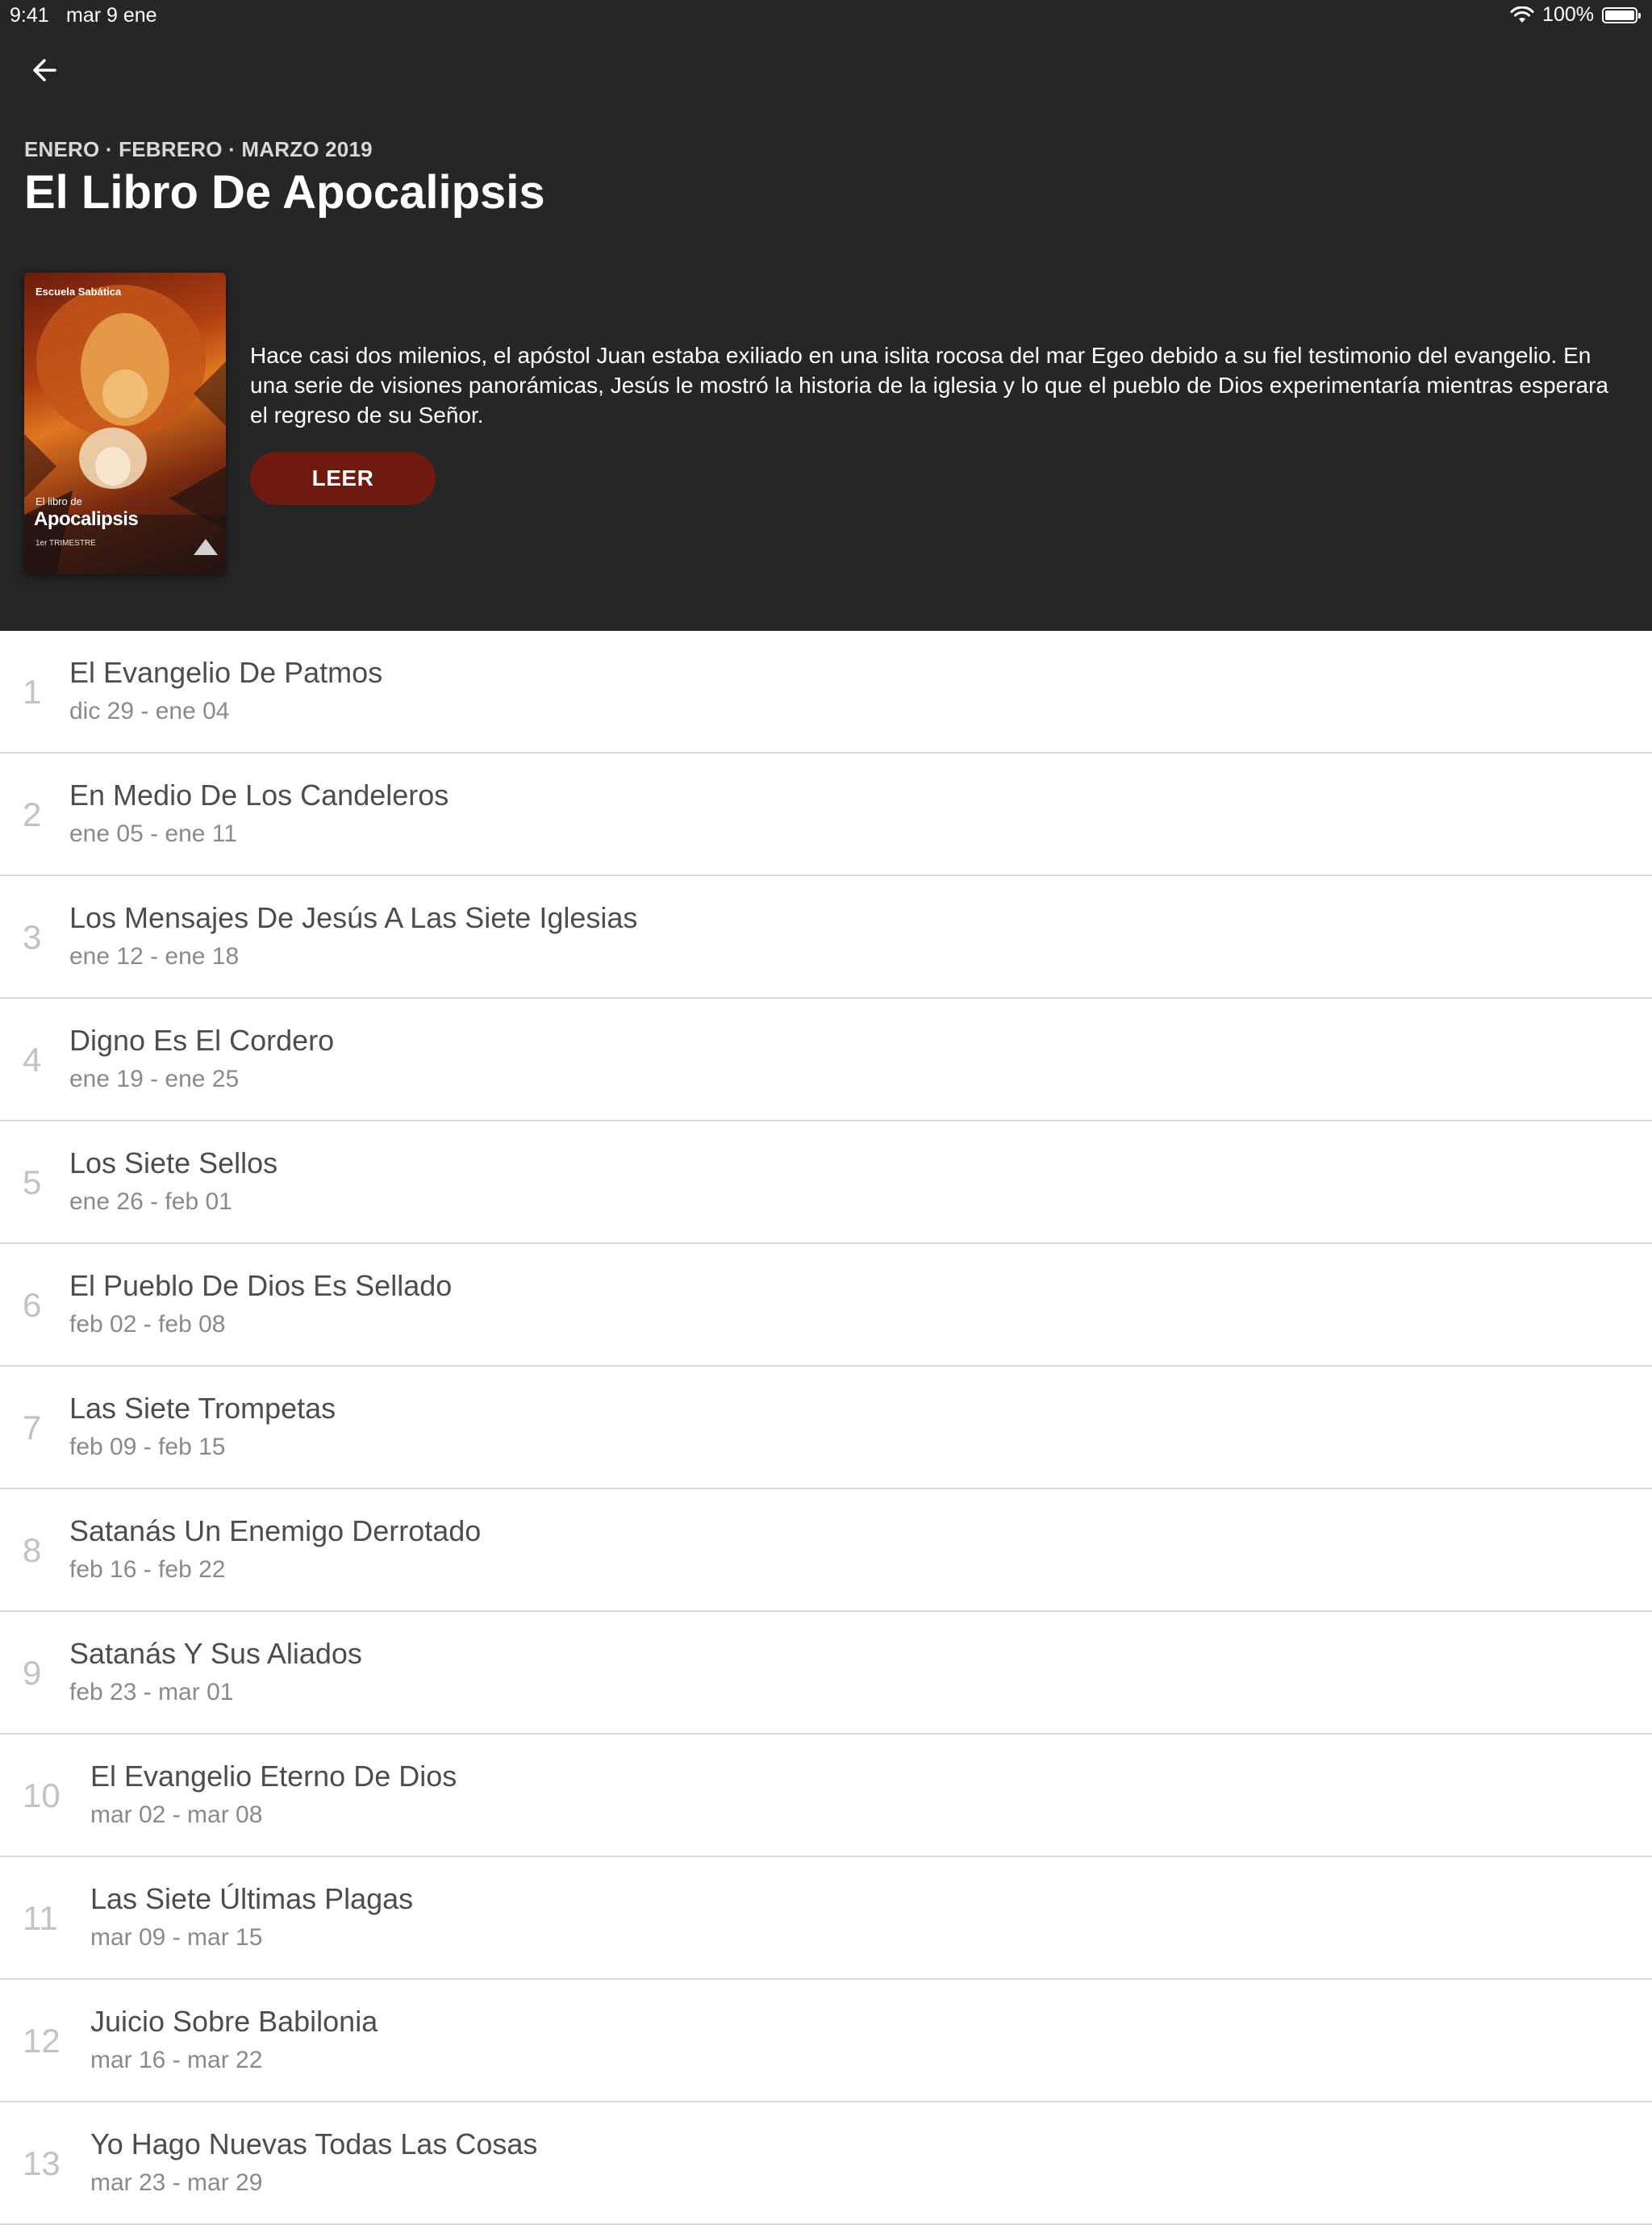 The image size is (1652, 2225). I want to click on lesson-info: Juicio Sobre Babilonia mar 16 - mar 22, so click(234, 2040).